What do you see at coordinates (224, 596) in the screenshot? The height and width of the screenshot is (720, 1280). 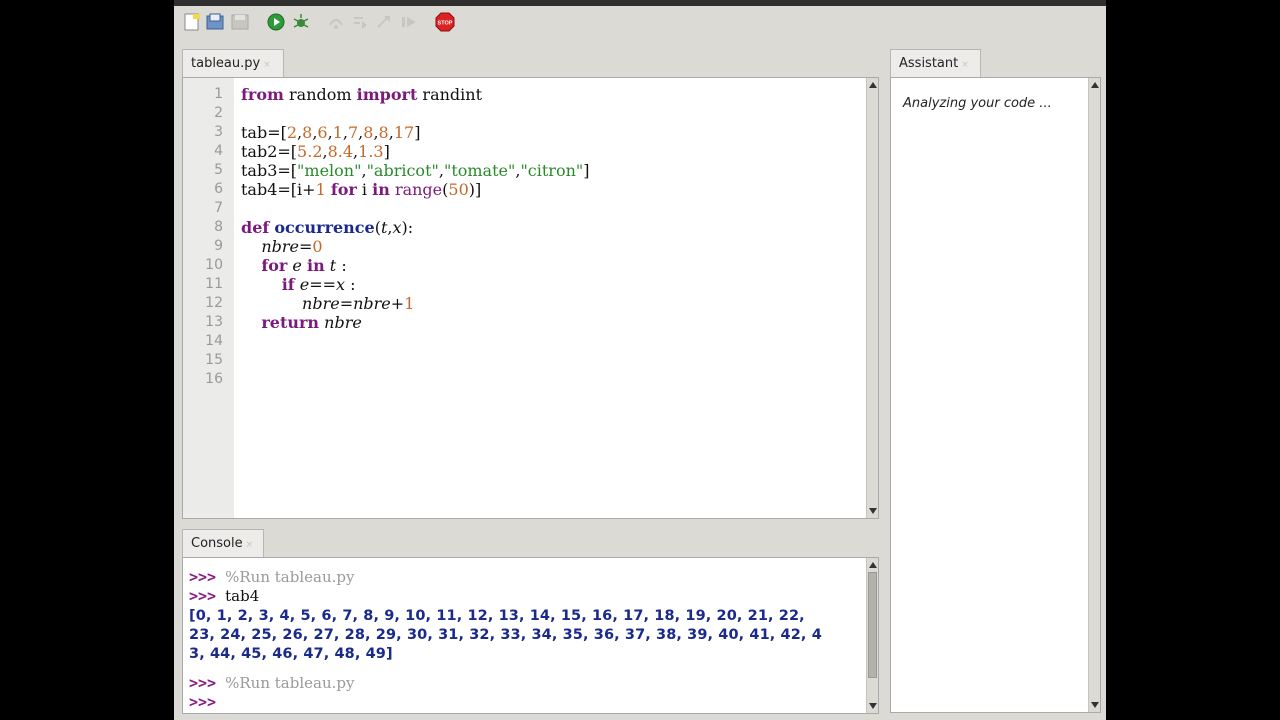 I see `console-line: >>> tab4` at bounding box center [224, 596].